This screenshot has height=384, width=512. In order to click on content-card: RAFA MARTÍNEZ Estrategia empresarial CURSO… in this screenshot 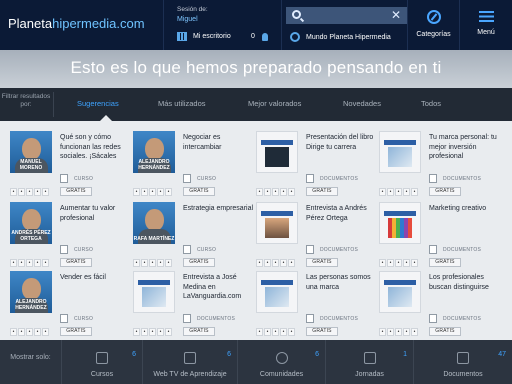, I will do `click(194, 234)`.